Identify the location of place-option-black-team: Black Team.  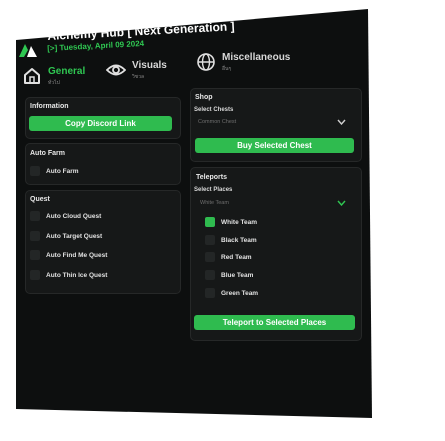
(231, 240).